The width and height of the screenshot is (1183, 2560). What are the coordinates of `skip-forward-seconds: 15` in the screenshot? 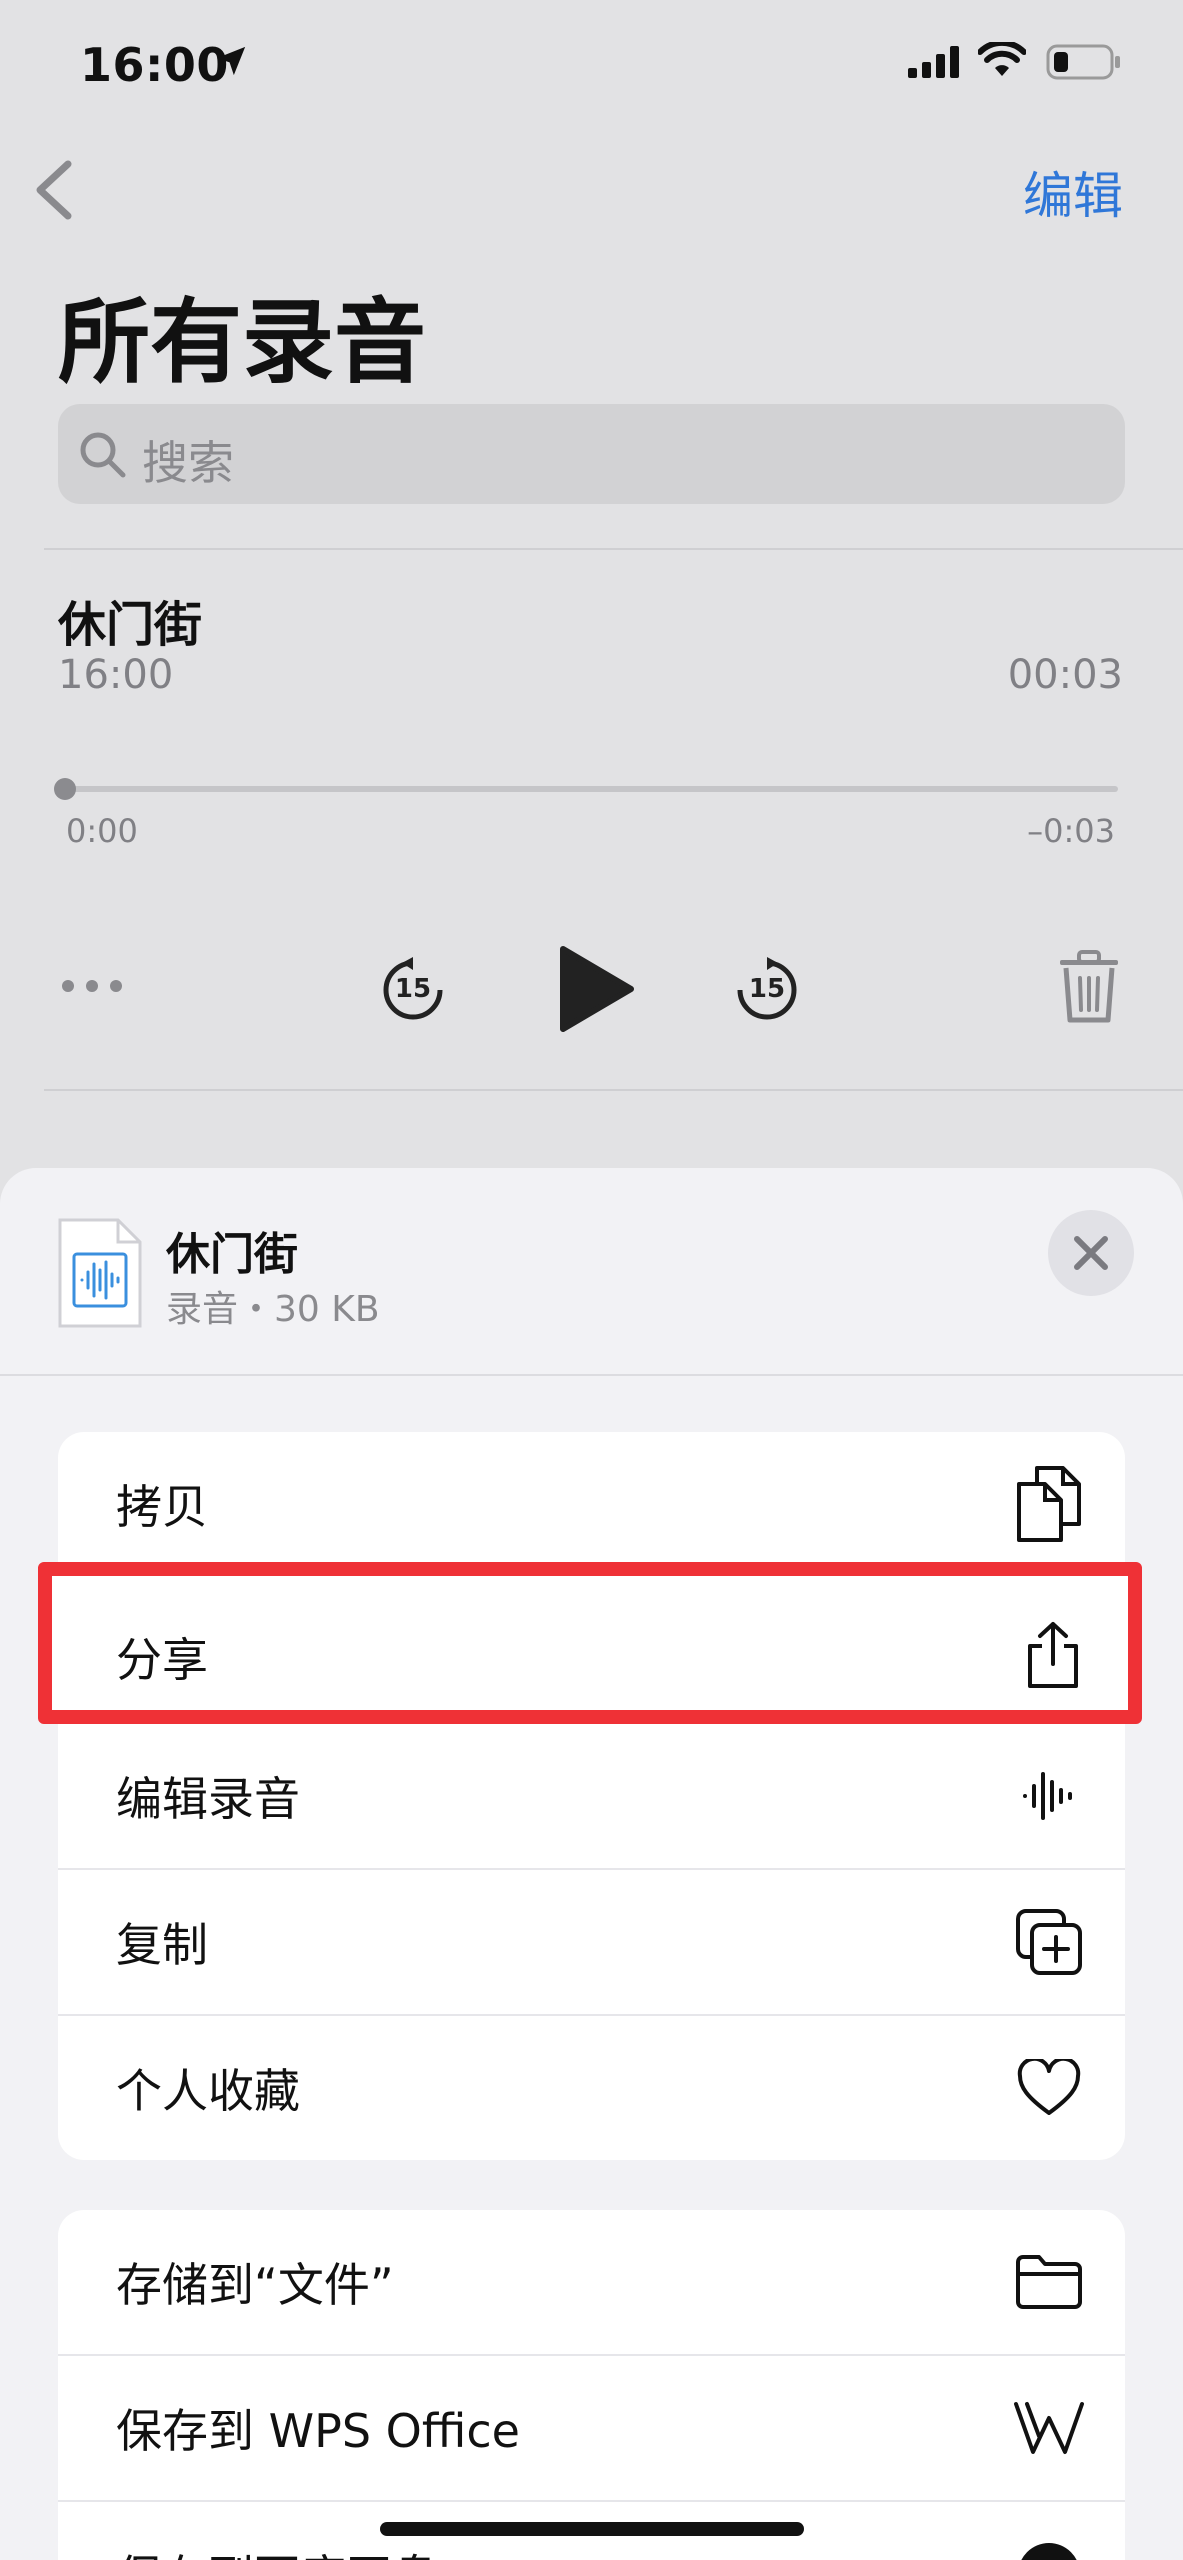 It's located at (767, 989).